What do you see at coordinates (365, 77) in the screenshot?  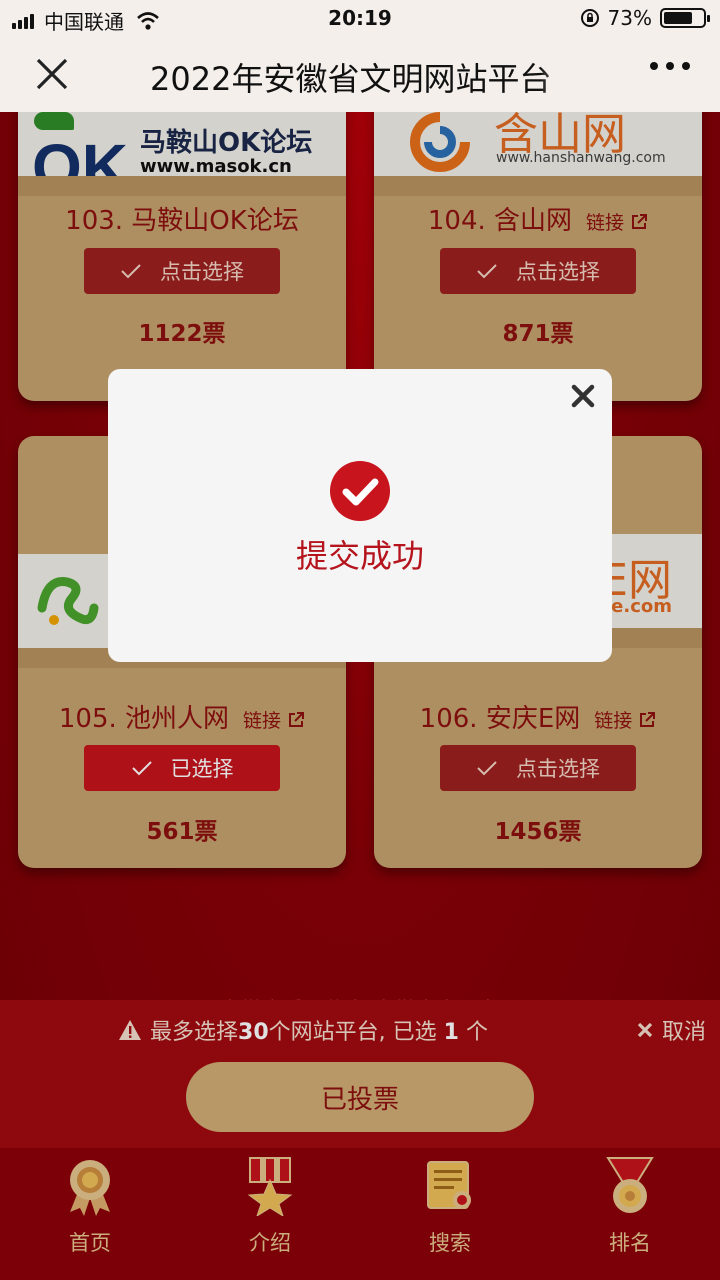 I see `page-title: 2022年安徽省文明网站平台` at bounding box center [365, 77].